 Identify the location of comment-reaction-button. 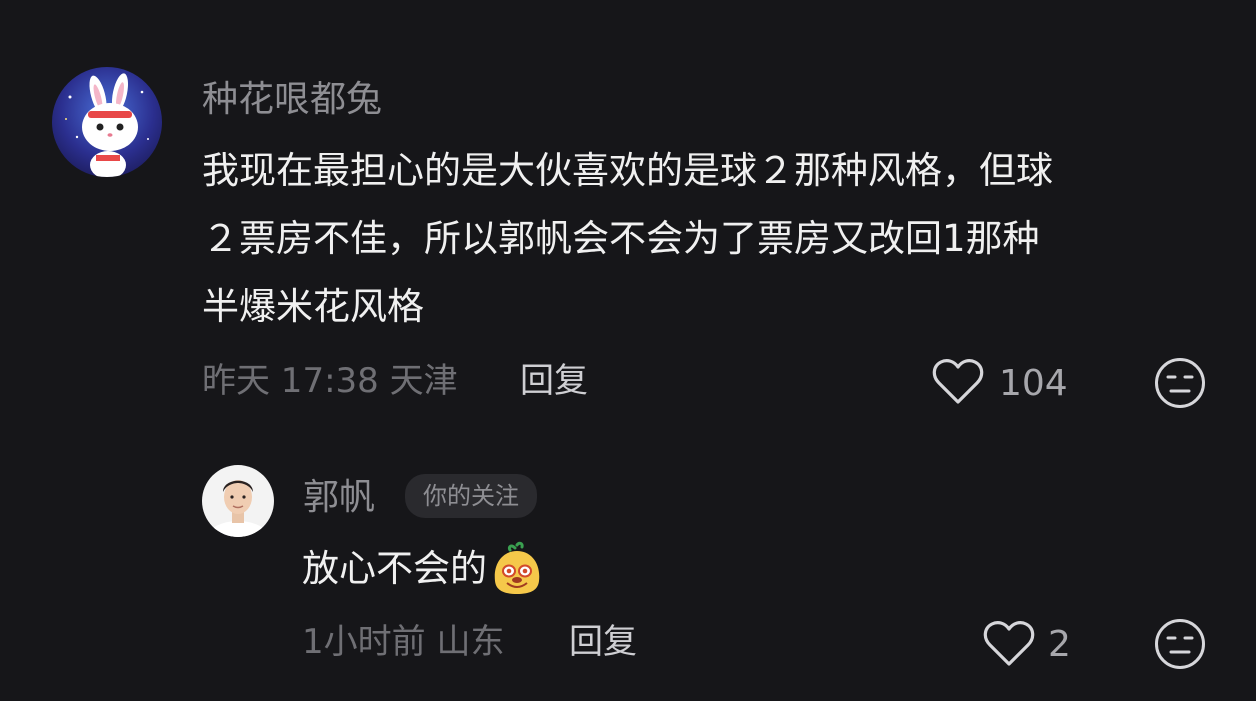
(1180, 383).